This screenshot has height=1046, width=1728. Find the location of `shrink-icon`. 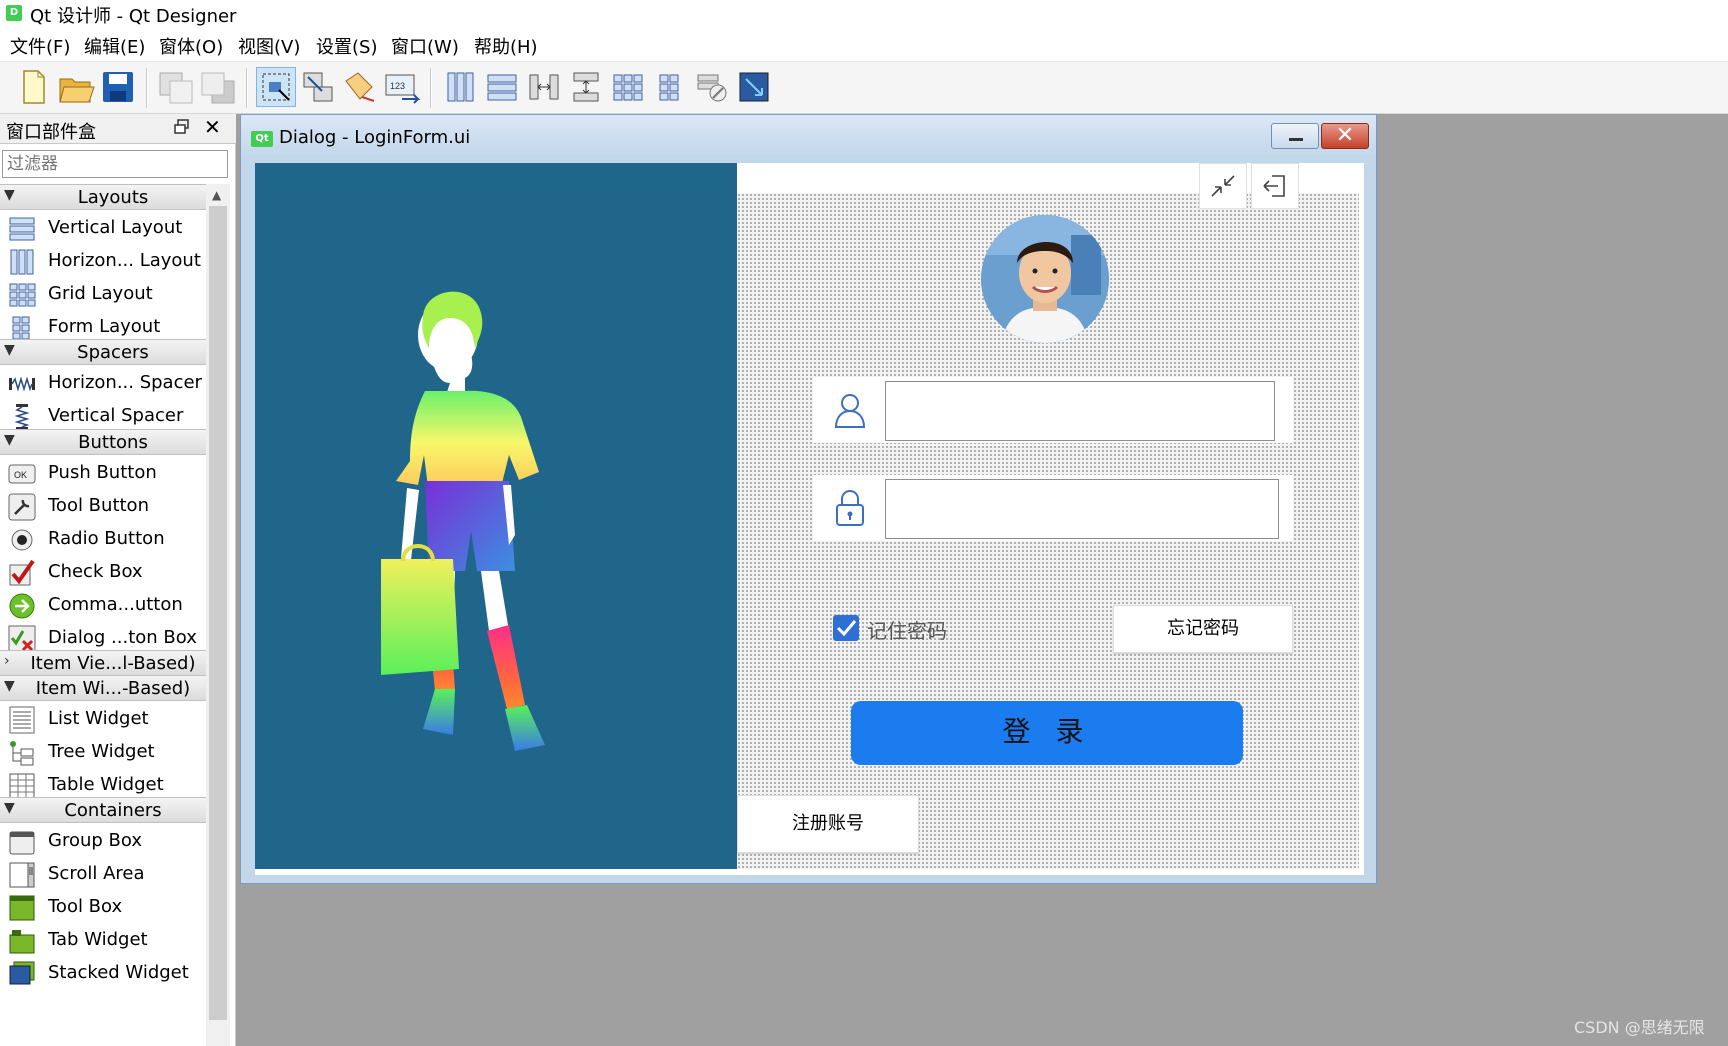

shrink-icon is located at coordinates (1223, 186).